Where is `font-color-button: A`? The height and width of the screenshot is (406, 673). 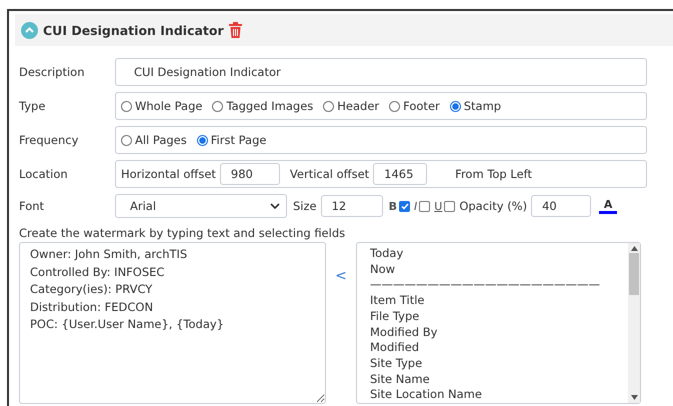 font-color-button: A is located at coordinates (608, 206).